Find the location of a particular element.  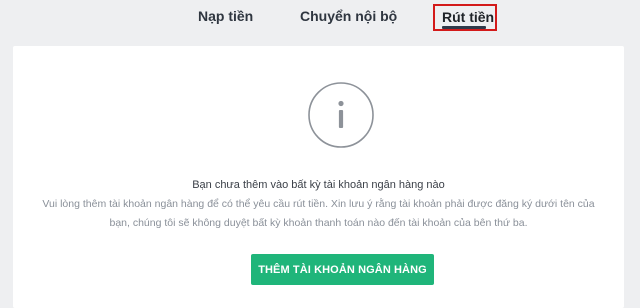

tab-withdraw-highlight: Rút tiền is located at coordinates (465, 17).